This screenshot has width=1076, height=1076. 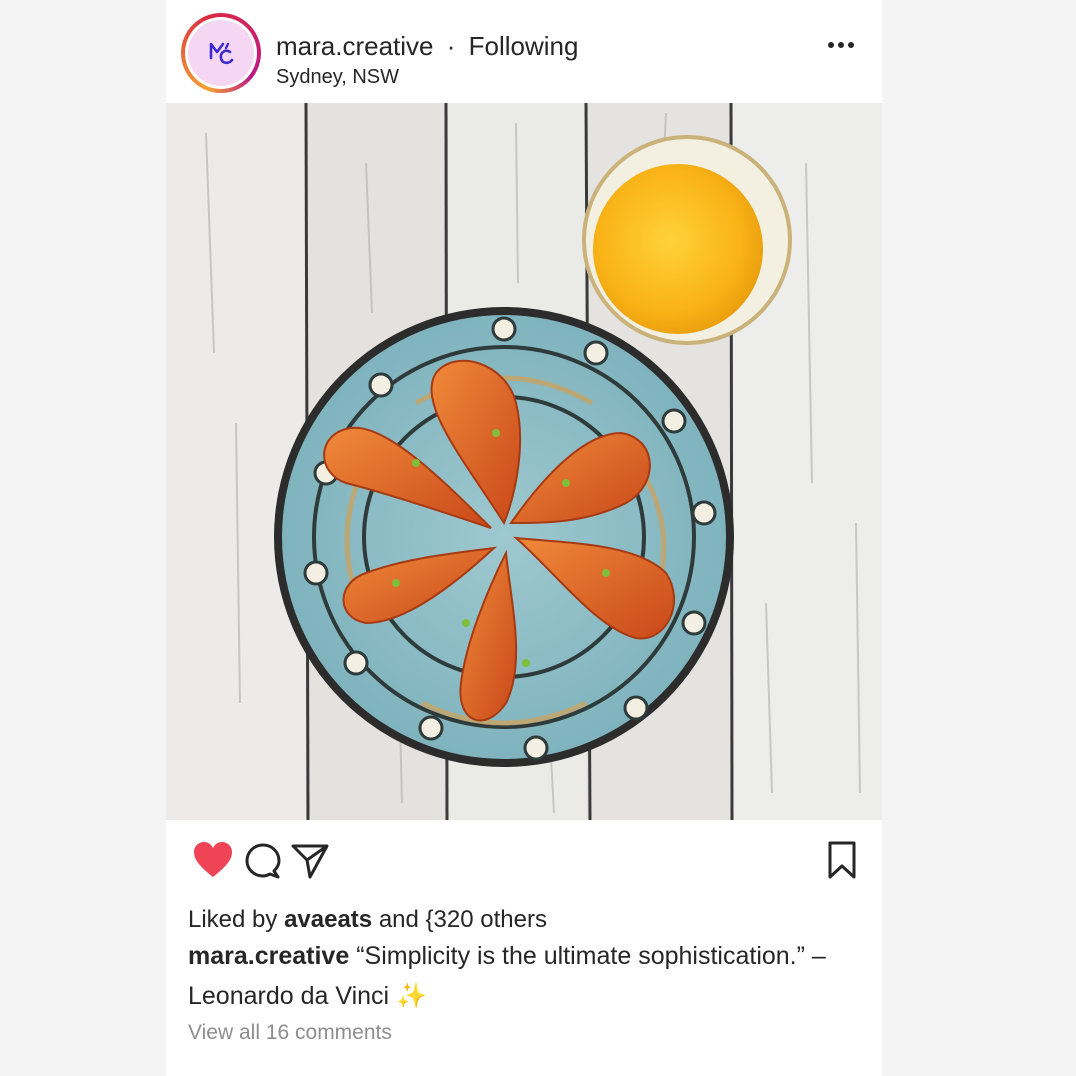 I want to click on avatar-logo, so click(x=221, y=53).